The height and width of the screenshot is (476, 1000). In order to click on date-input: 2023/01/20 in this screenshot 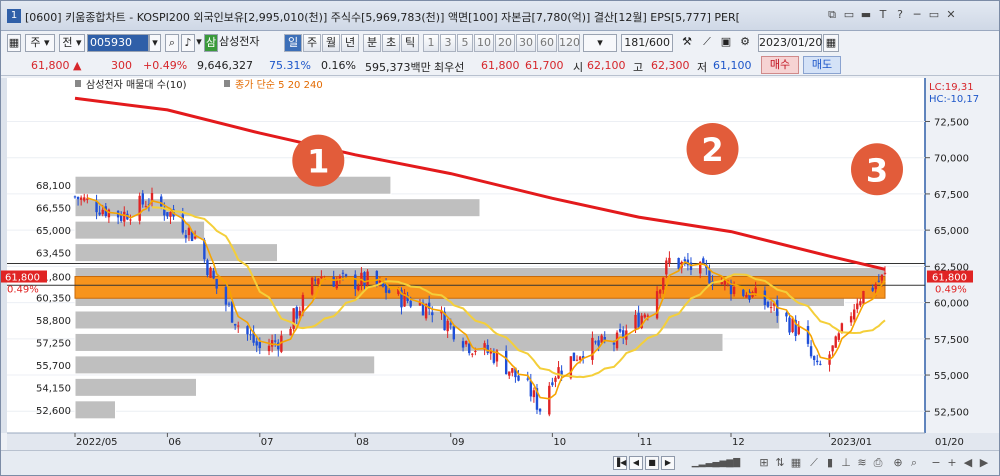, I will do `click(790, 43)`.